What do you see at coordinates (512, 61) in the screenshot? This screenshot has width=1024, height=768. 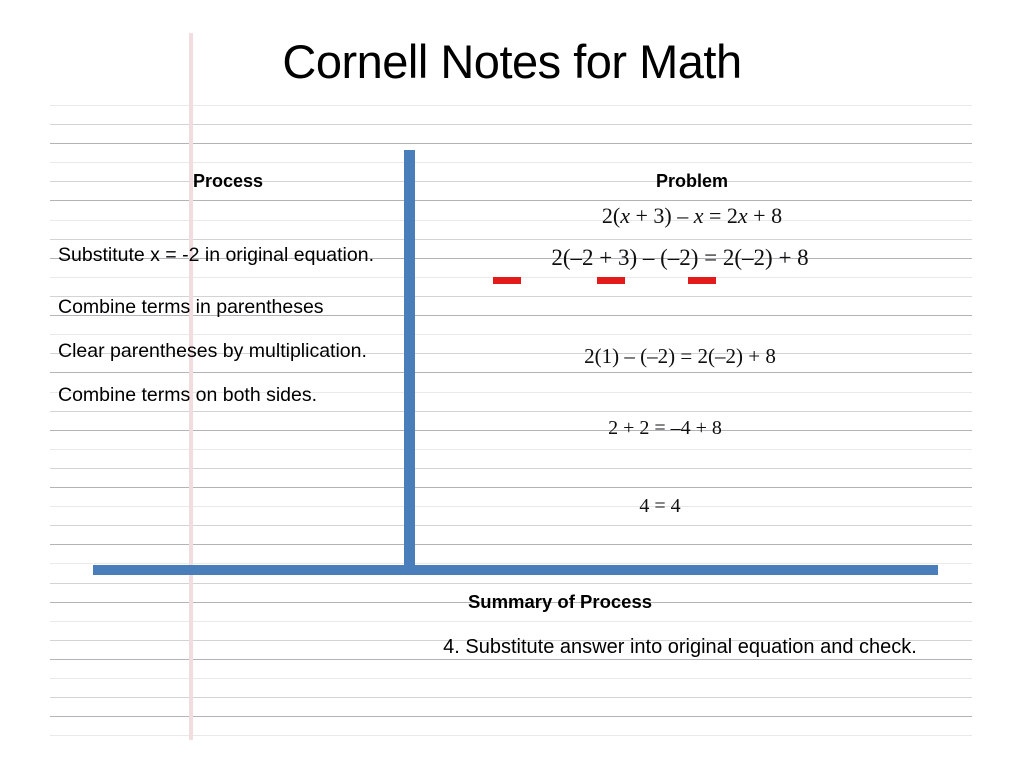 I see `page-title: Cornell Notes for Math` at bounding box center [512, 61].